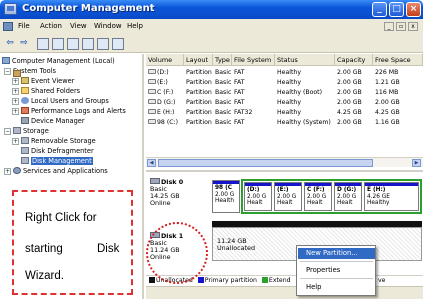  What do you see at coordinates (391, 196) in the screenshot?
I see `disk-0-partition-h: E (H:) 4.26 GE Healthy` at bounding box center [391, 196].